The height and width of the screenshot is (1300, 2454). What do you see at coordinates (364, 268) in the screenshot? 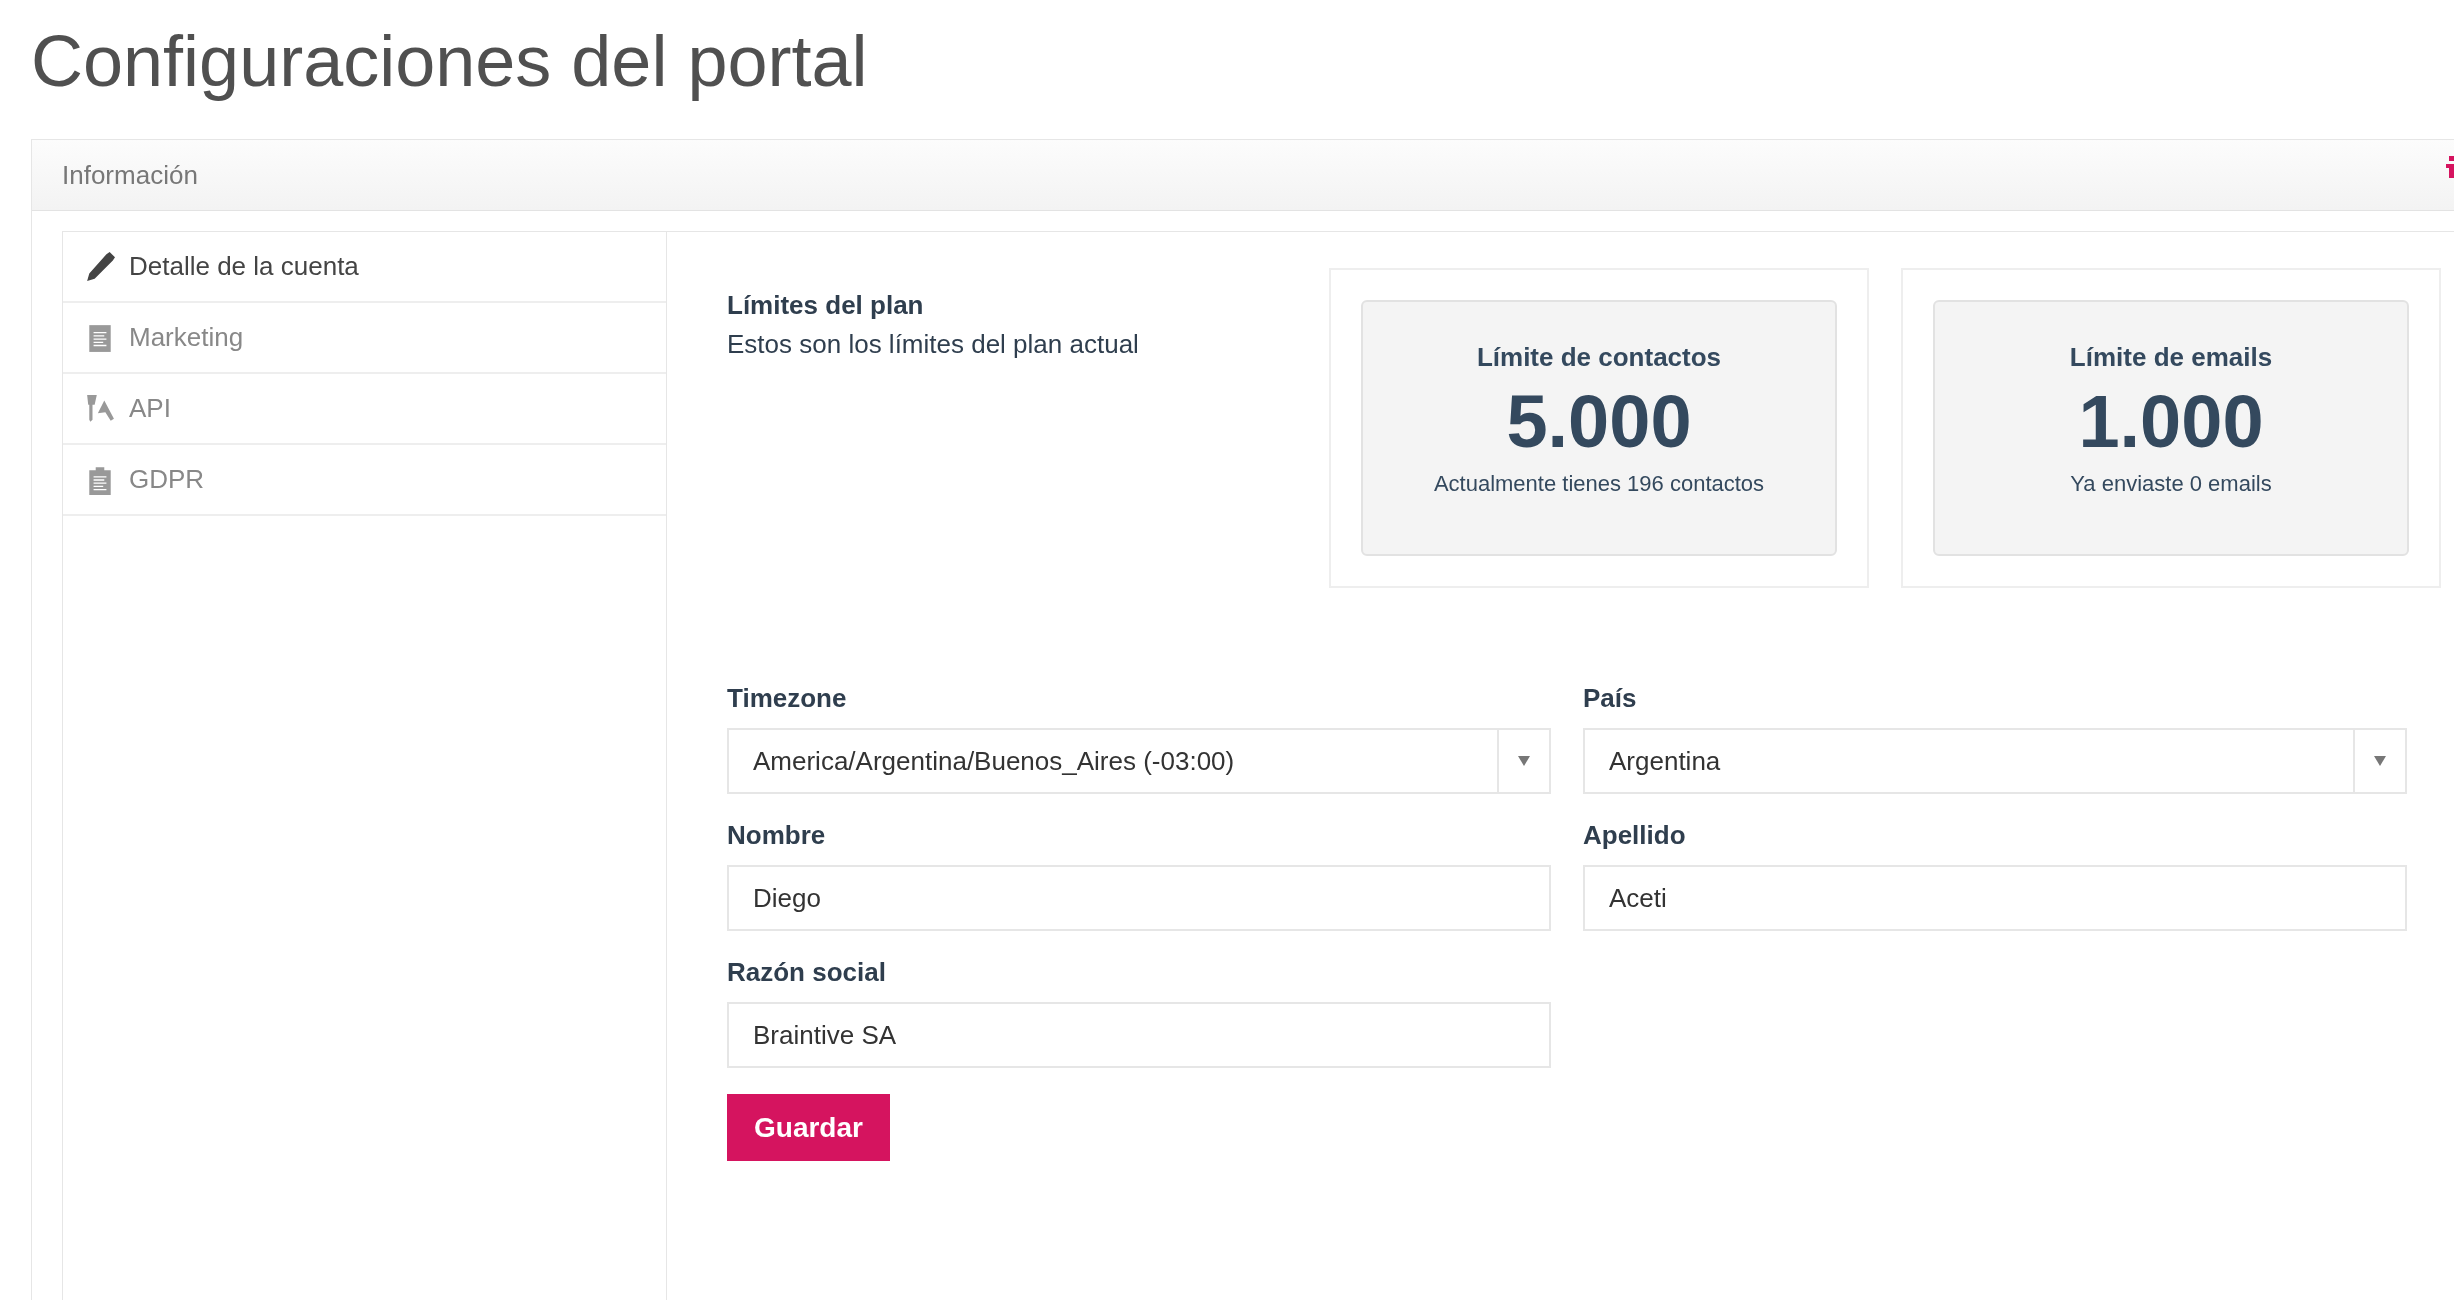
I see `sidebar-item: Detalle de la cuenta` at bounding box center [364, 268].